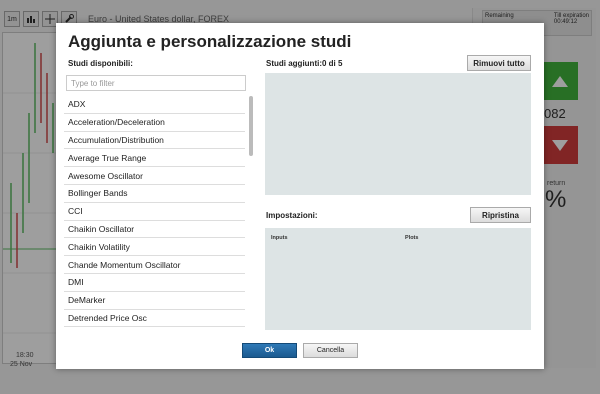  Describe the element at coordinates (156, 83) in the screenshot. I see `filter-input` at that location.